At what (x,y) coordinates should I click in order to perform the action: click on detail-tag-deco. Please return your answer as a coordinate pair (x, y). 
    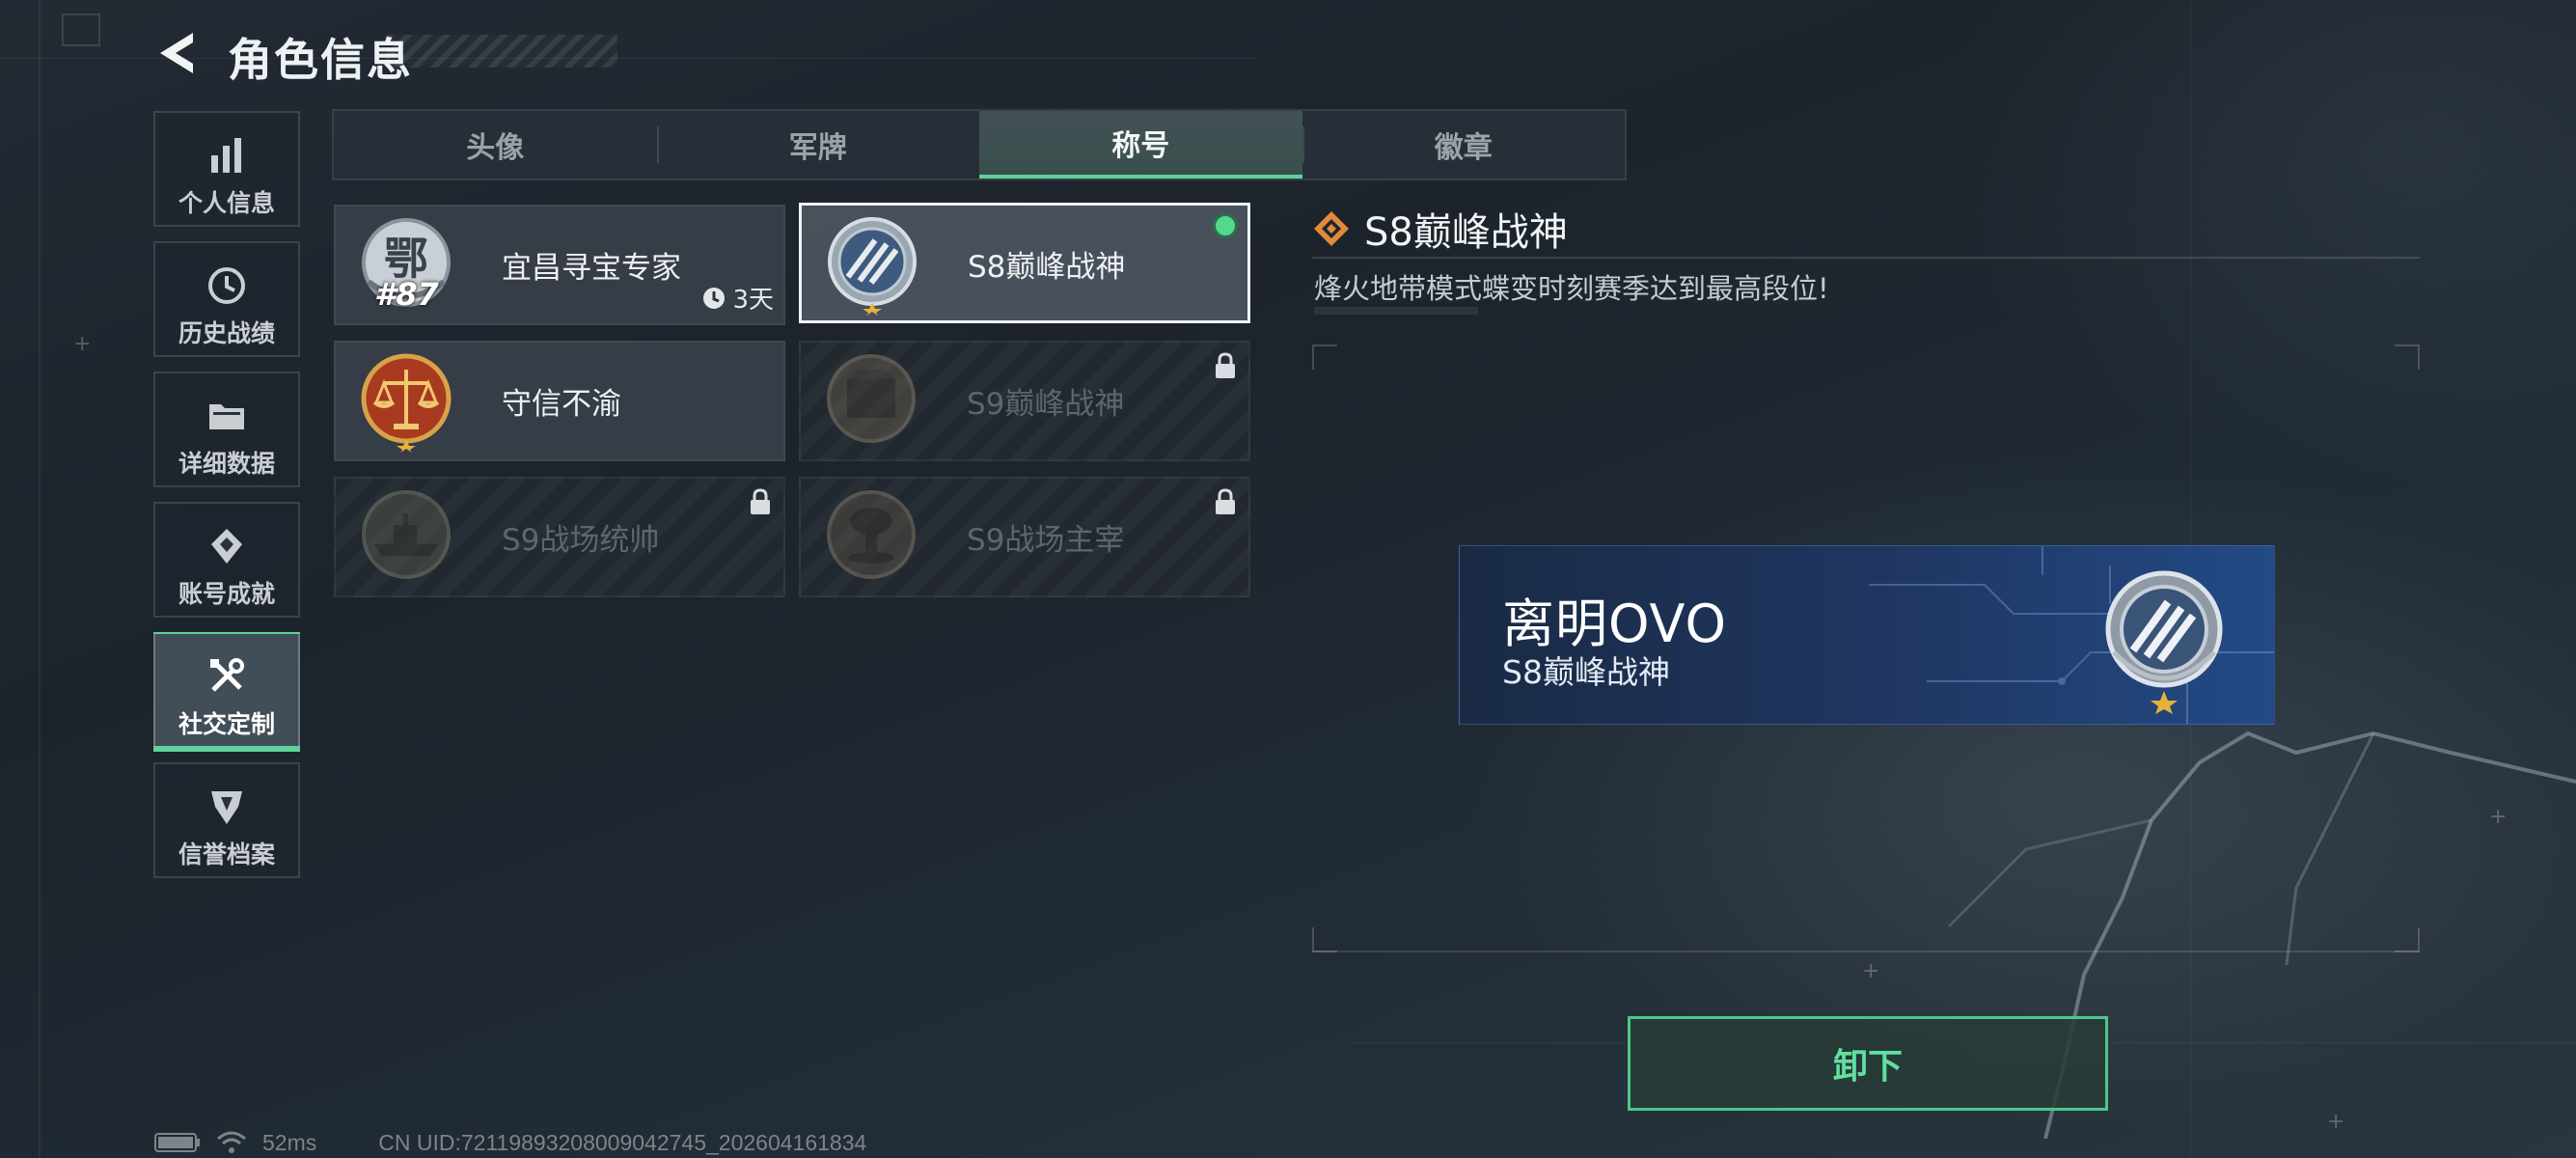
    Looking at the image, I should click on (1396, 311).